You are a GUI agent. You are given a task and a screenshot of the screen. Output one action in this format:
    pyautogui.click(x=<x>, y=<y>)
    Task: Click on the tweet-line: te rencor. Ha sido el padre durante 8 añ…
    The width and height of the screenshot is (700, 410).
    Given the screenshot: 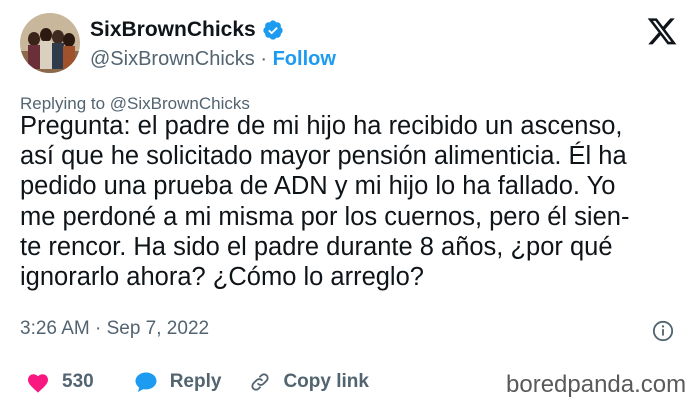 What is the action you would take?
    pyautogui.click(x=316, y=246)
    